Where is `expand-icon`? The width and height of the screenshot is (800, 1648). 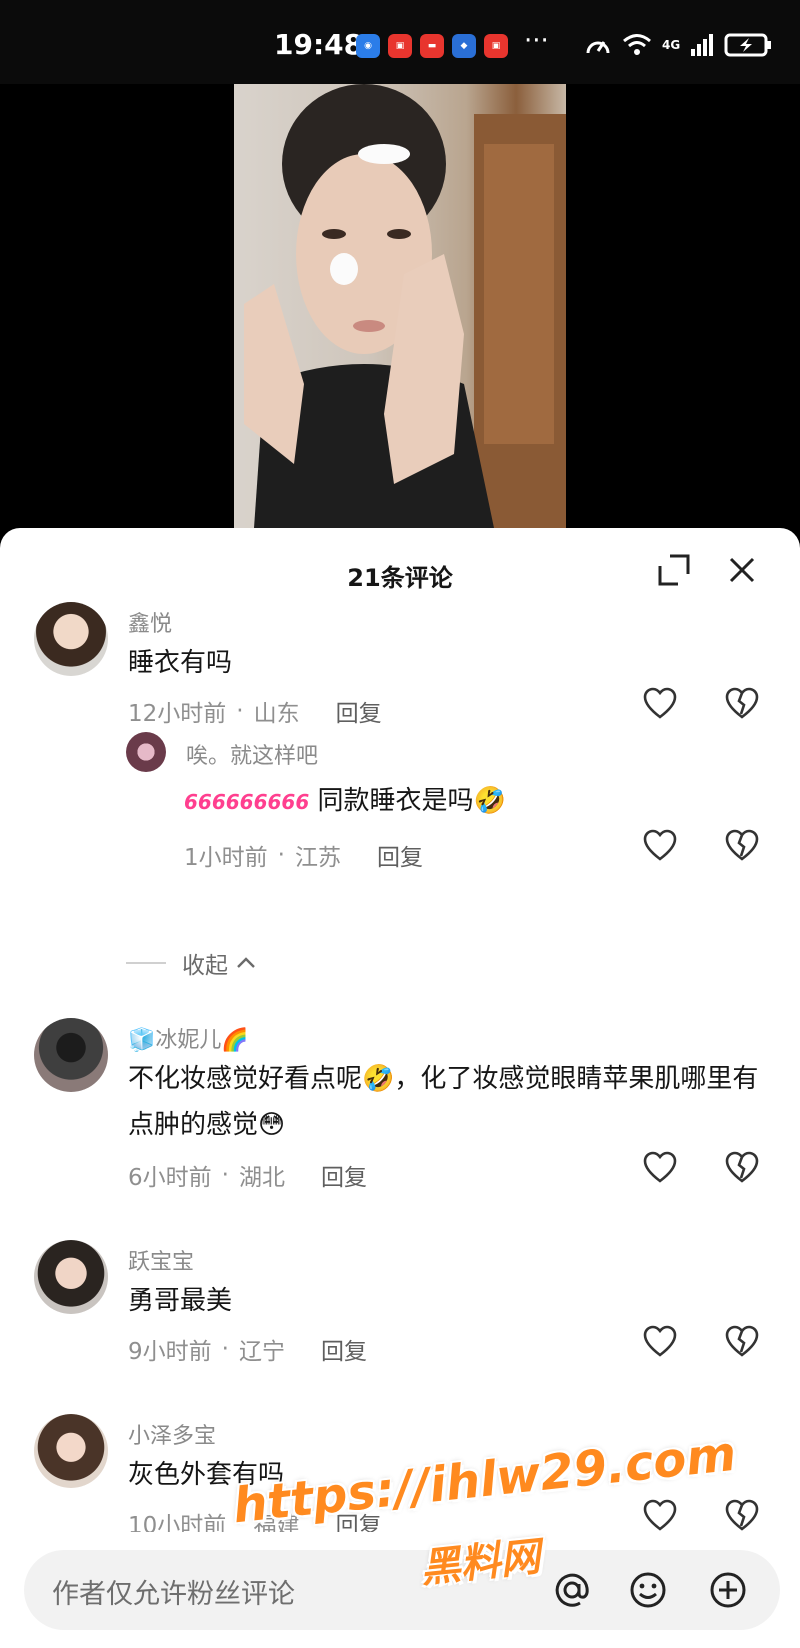 expand-icon is located at coordinates (674, 570).